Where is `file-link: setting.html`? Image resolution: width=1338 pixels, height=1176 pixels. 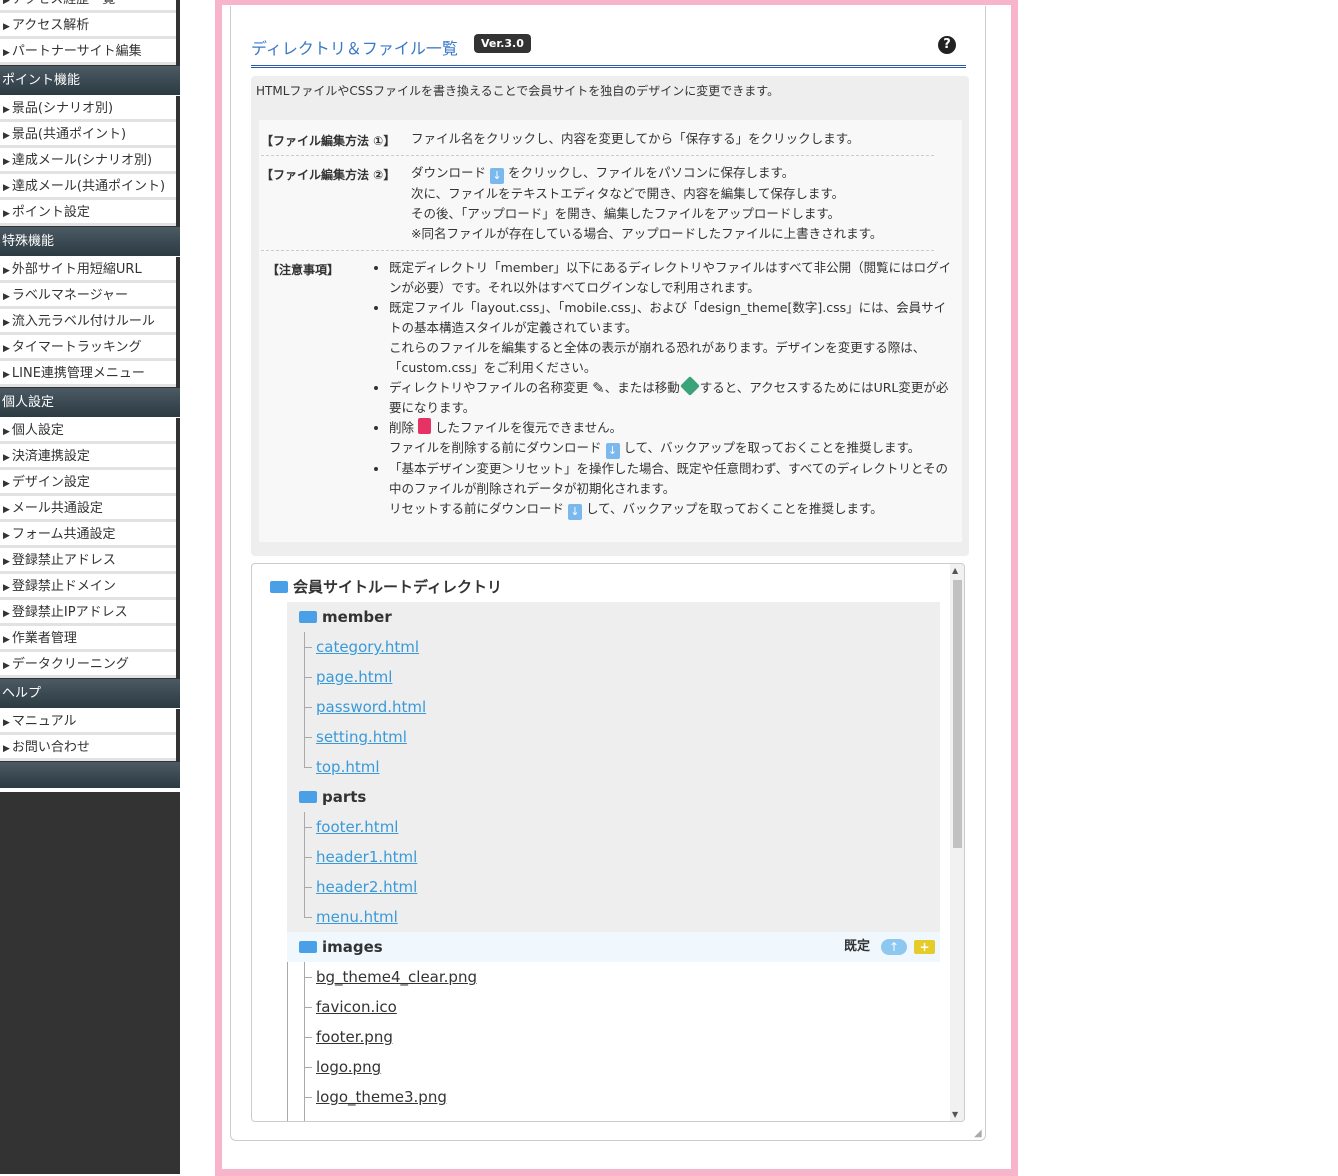 file-link: setting.html is located at coordinates (361, 737).